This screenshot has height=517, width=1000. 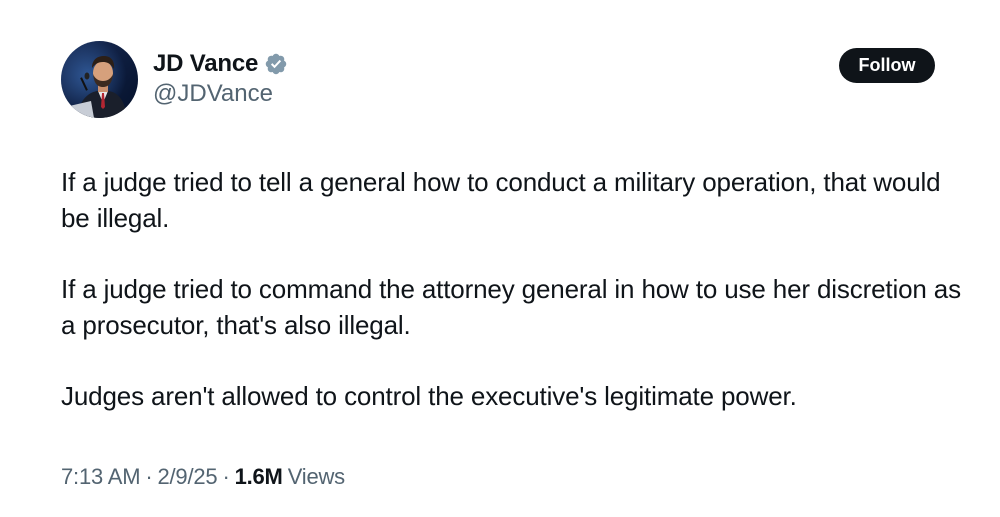 I want to click on tweet-timestamp: 7:13 AM · 2/9/25, so click(x=139, y=477).